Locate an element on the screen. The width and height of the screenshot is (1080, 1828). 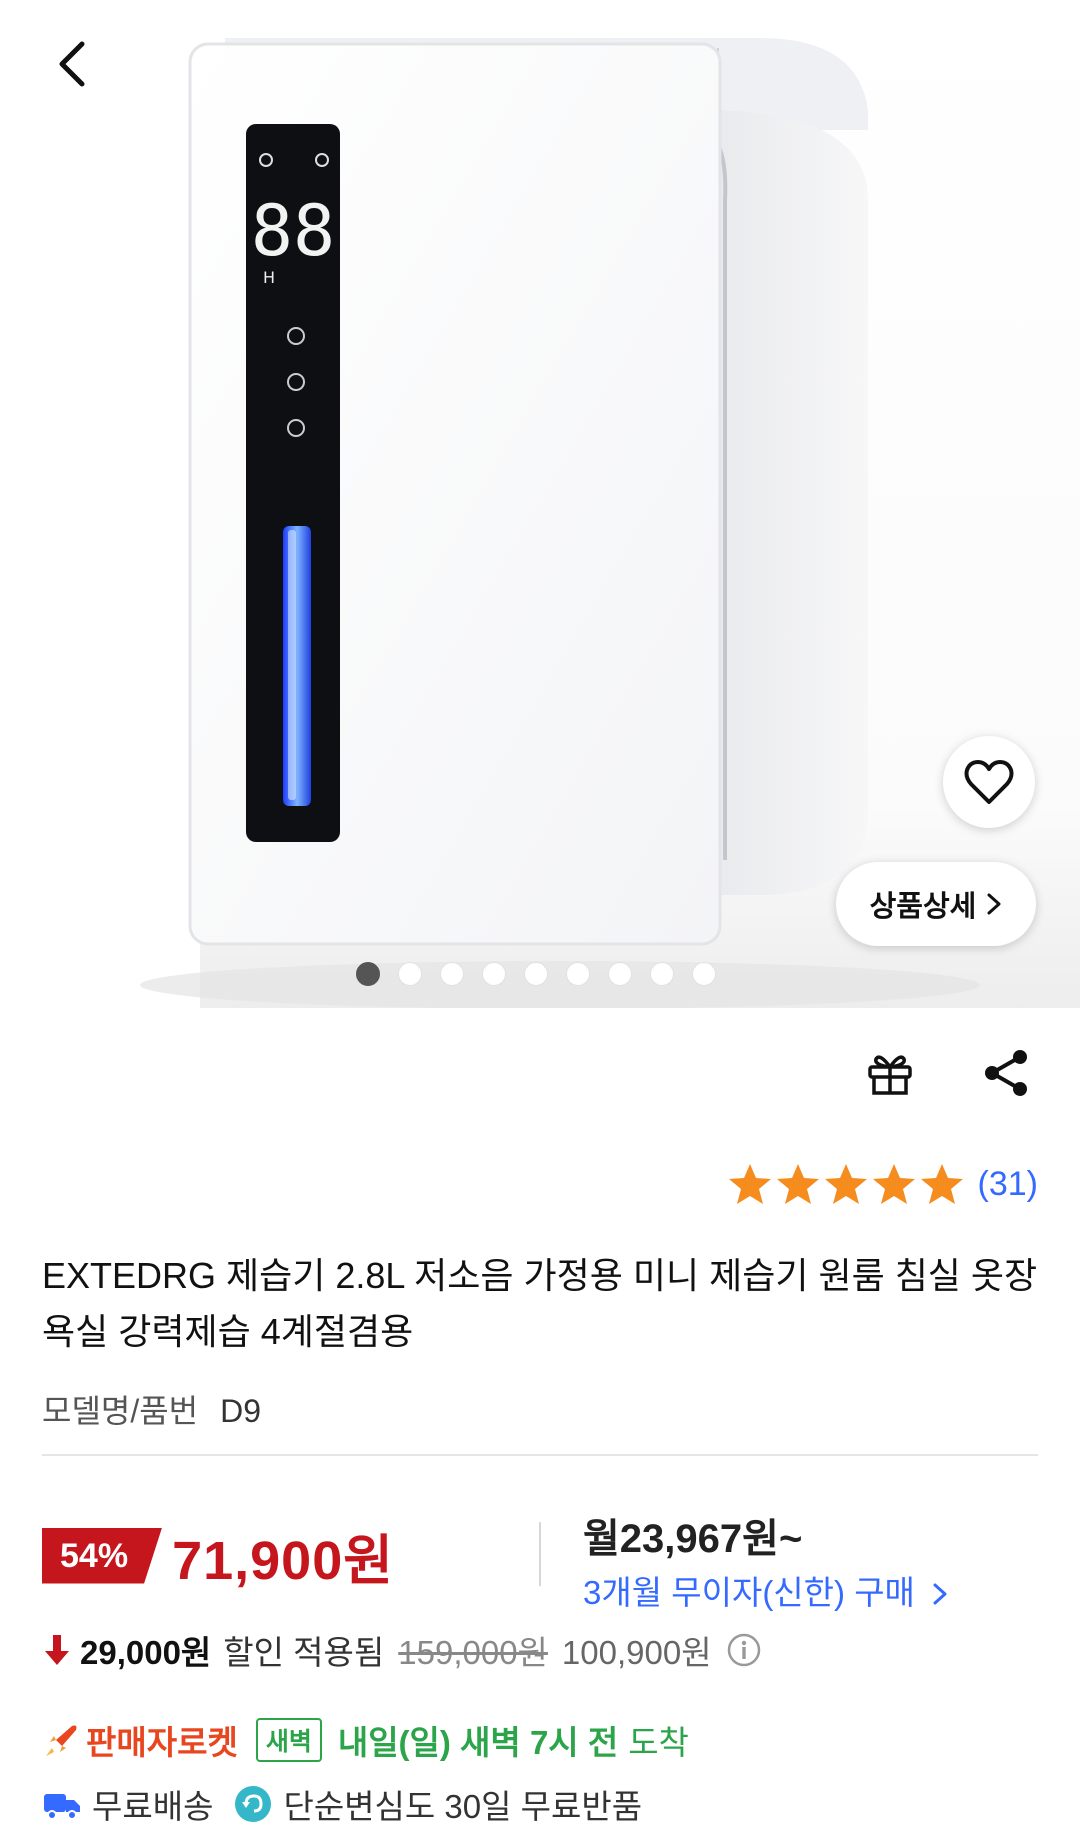
wishlist-button is located at coordinates (989, 782).